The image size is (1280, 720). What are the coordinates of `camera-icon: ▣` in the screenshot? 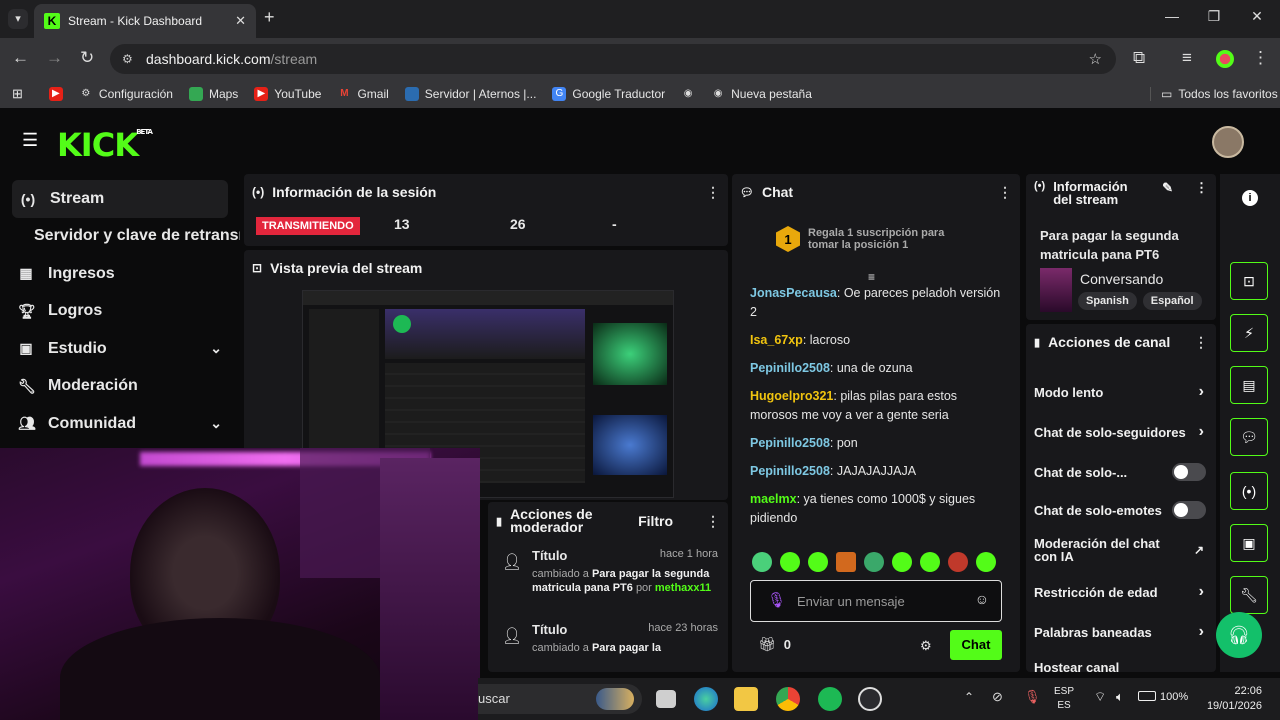 It's located at (1249, 543).